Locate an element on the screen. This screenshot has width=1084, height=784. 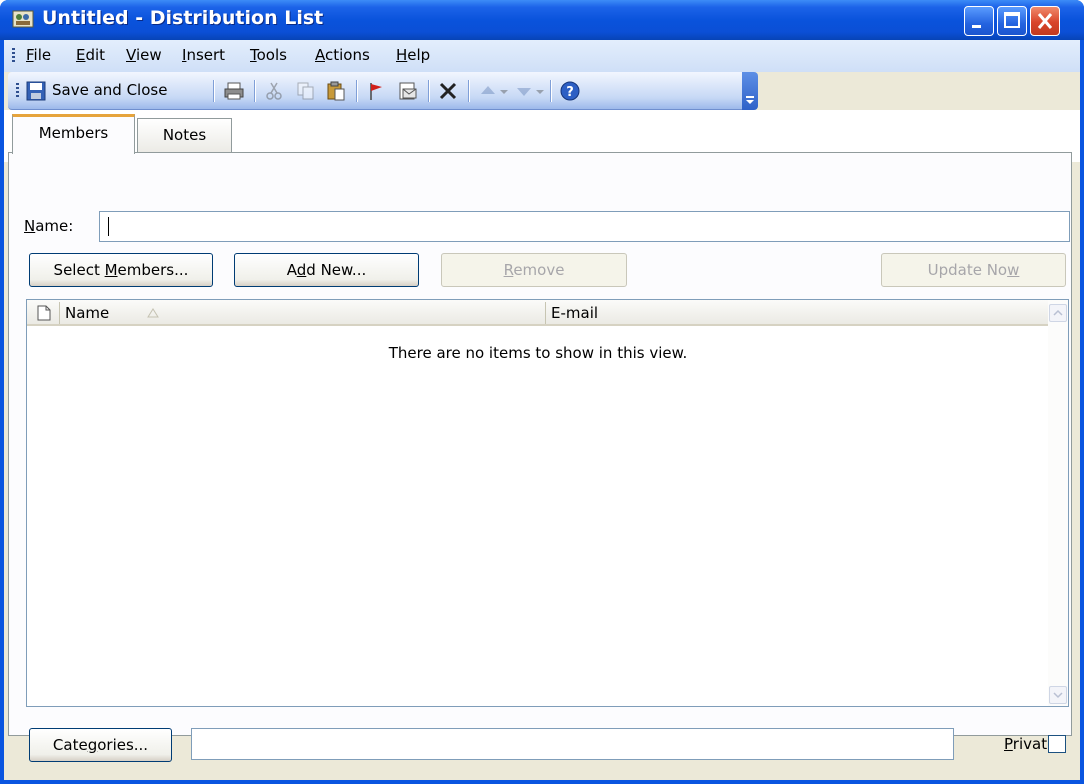
vertical-scrollbar is located at coordinates (1058, 503).